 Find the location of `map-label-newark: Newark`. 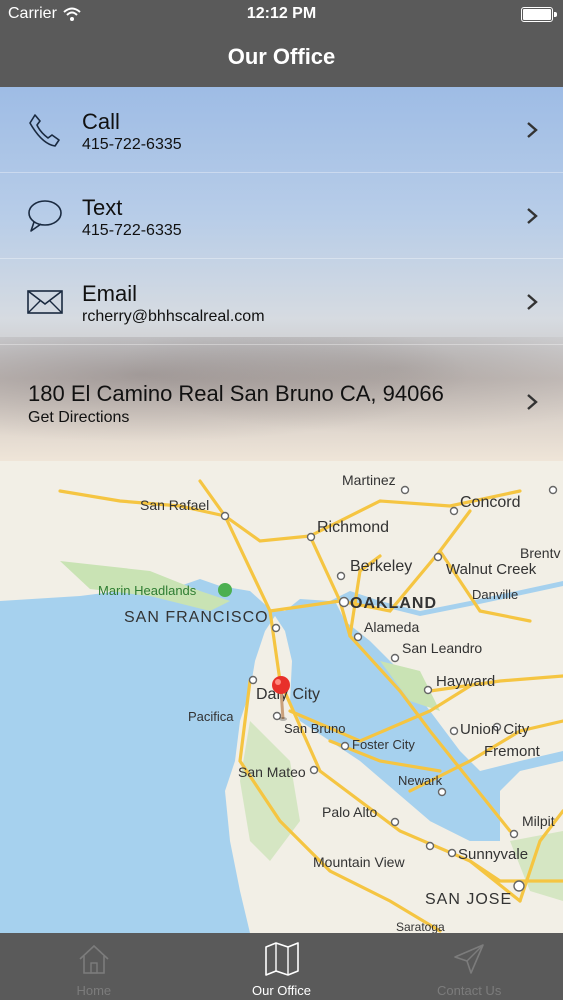

map-label-newark: Newark is located at coordinates (420, 780).